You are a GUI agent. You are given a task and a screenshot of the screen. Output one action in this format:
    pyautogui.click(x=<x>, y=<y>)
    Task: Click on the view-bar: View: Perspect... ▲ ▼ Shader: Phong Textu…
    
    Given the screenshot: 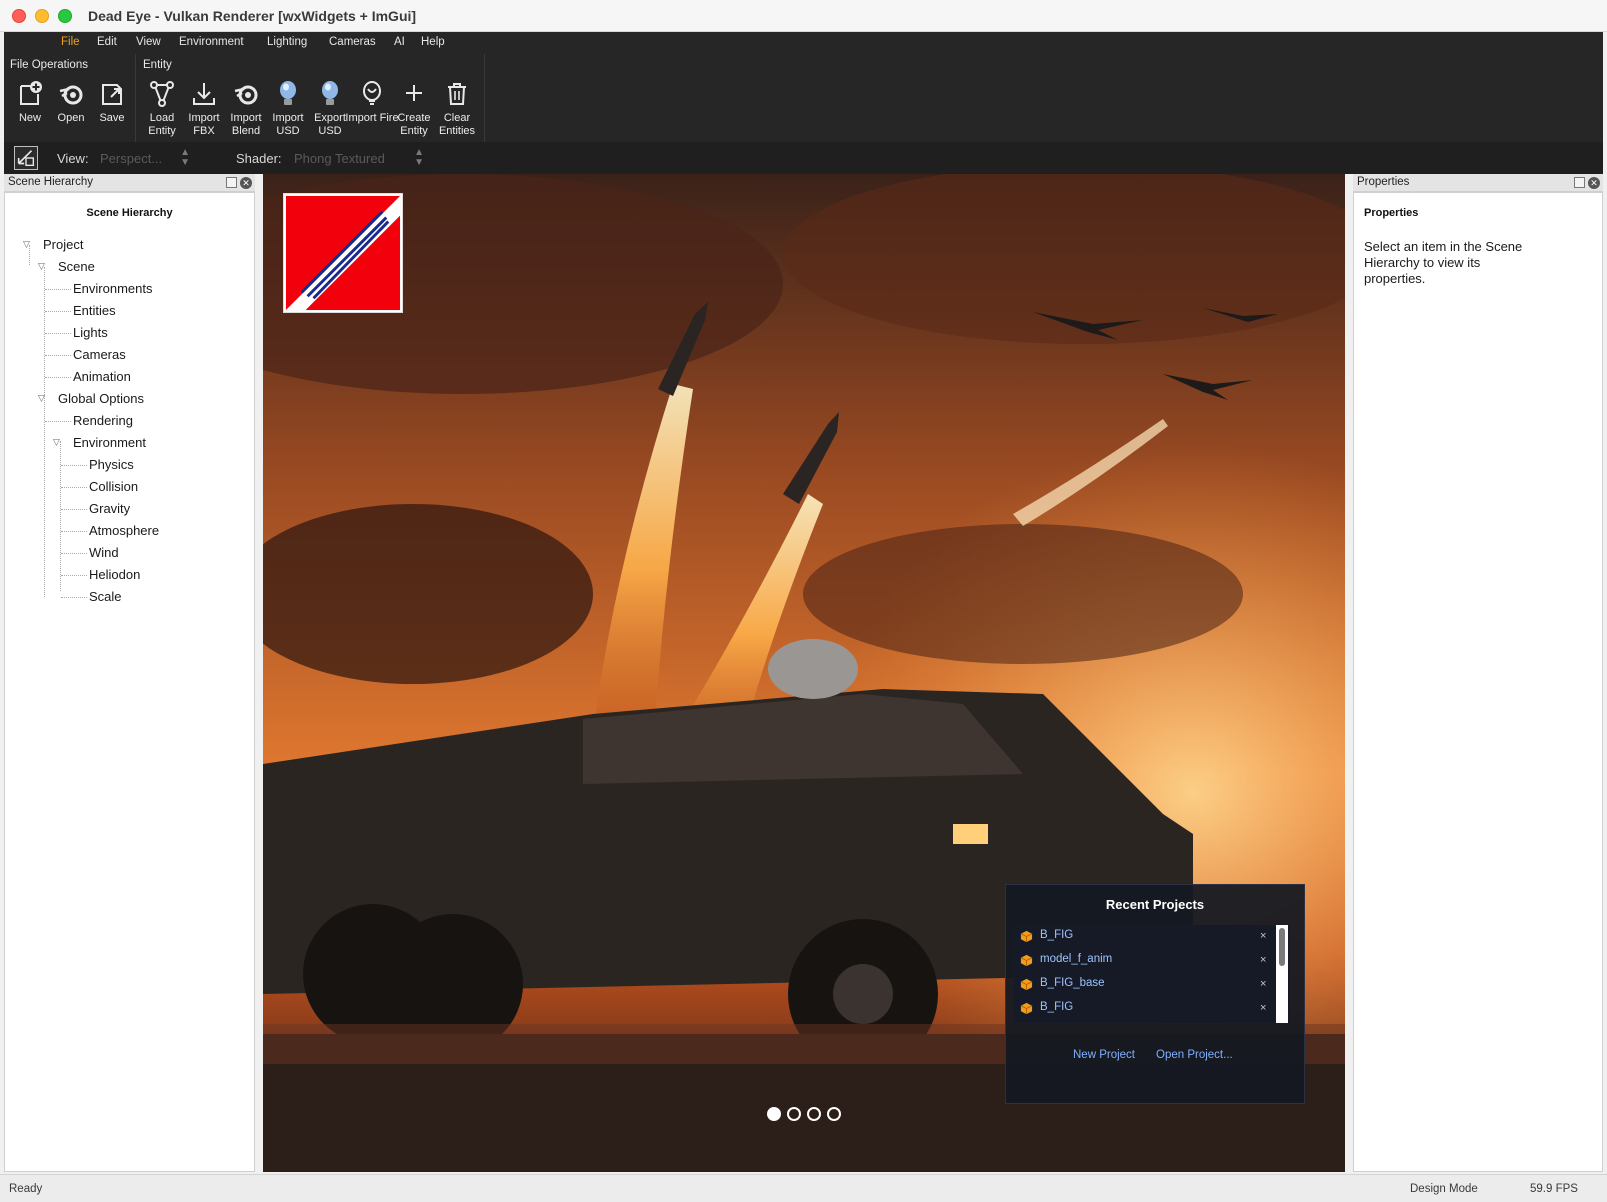 What is the action you would take?
    pyautogui.click(x=803, y=158)
    